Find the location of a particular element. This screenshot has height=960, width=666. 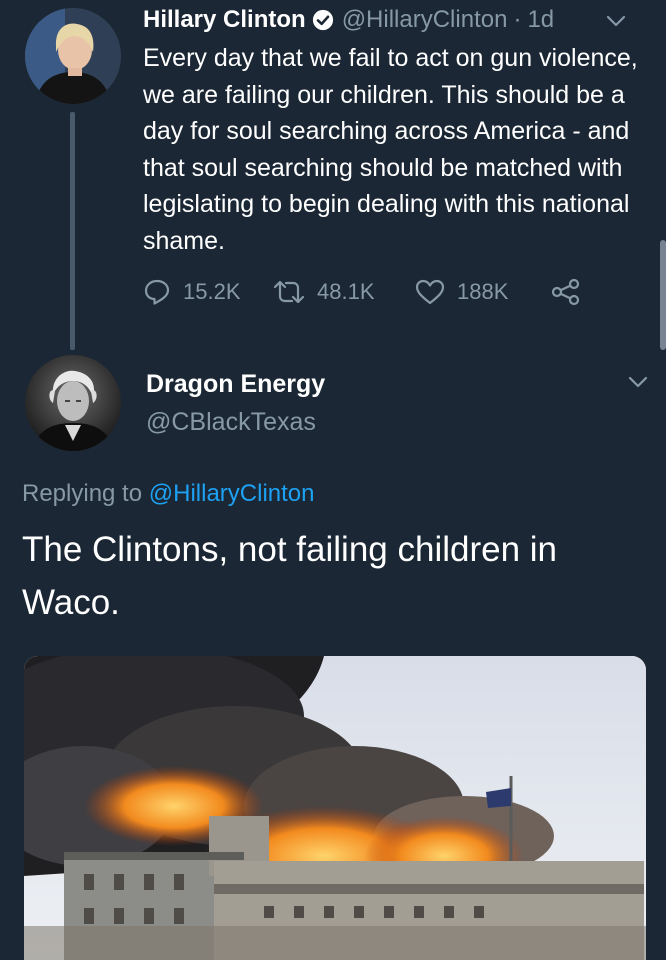

hillary-avatar-image is located at coordinates (73, 56).